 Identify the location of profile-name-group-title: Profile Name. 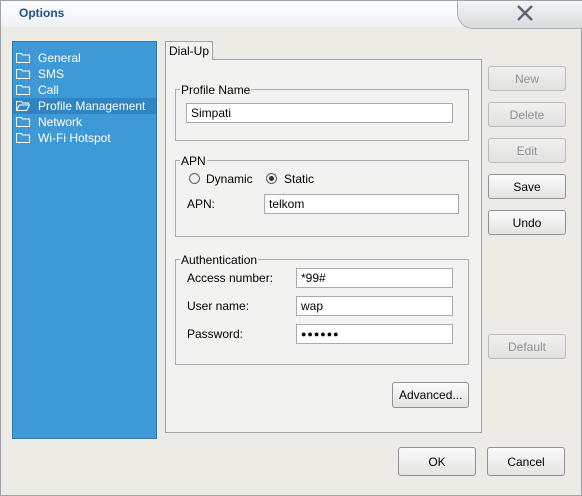
(216, 90).